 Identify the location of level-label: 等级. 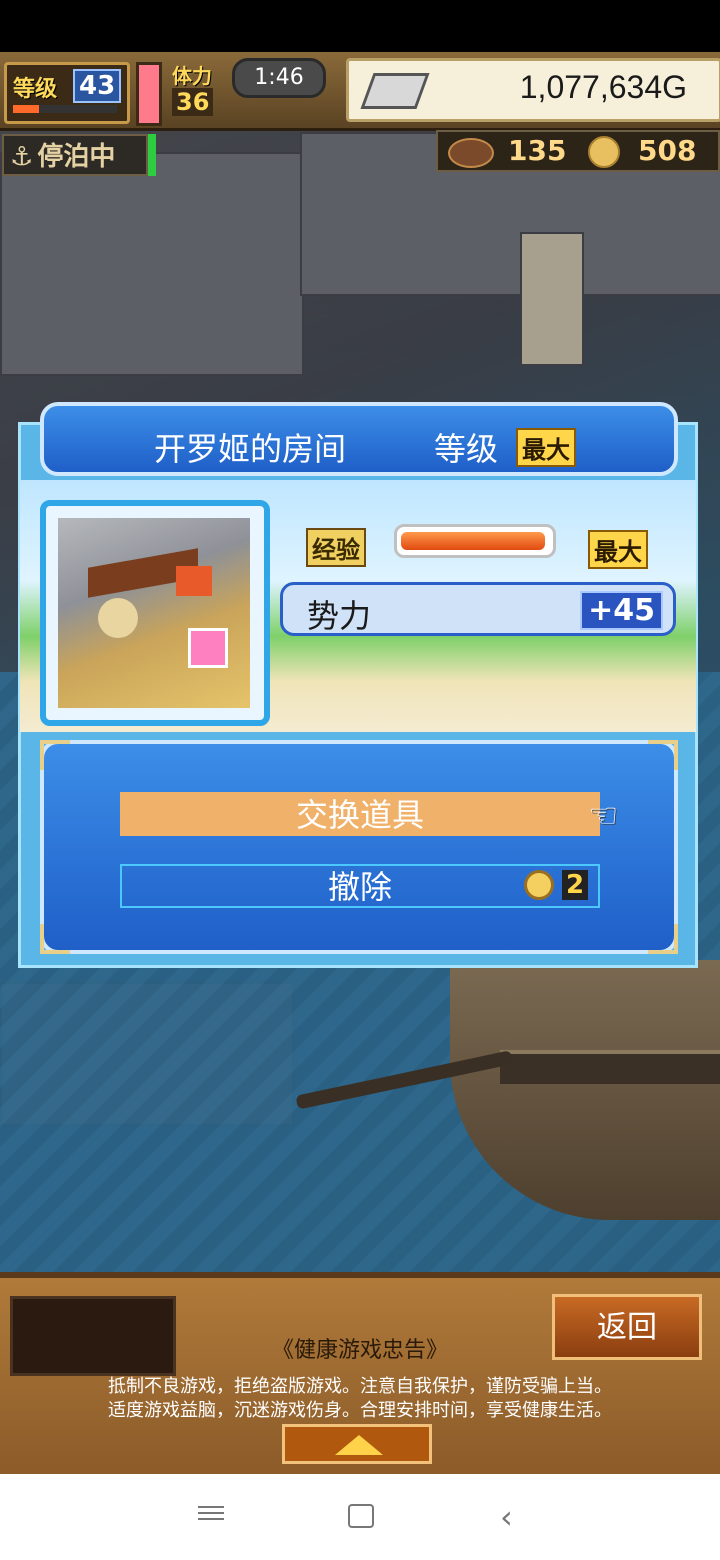
(35, 89).